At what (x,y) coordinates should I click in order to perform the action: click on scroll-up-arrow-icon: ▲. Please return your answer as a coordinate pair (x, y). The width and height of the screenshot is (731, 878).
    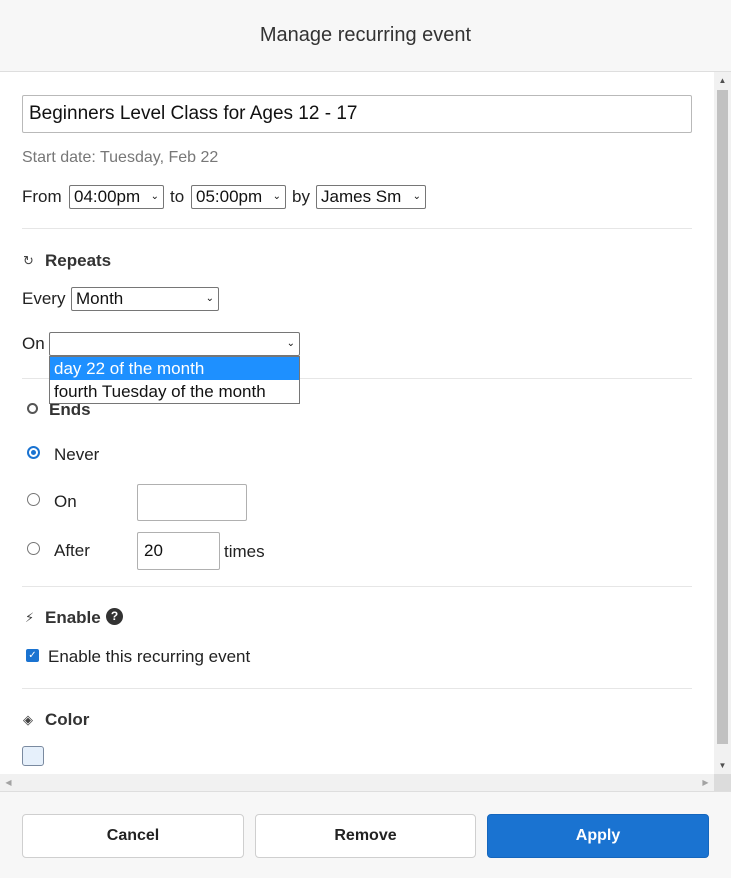
    Looking at the image, I should click on (722, 80).